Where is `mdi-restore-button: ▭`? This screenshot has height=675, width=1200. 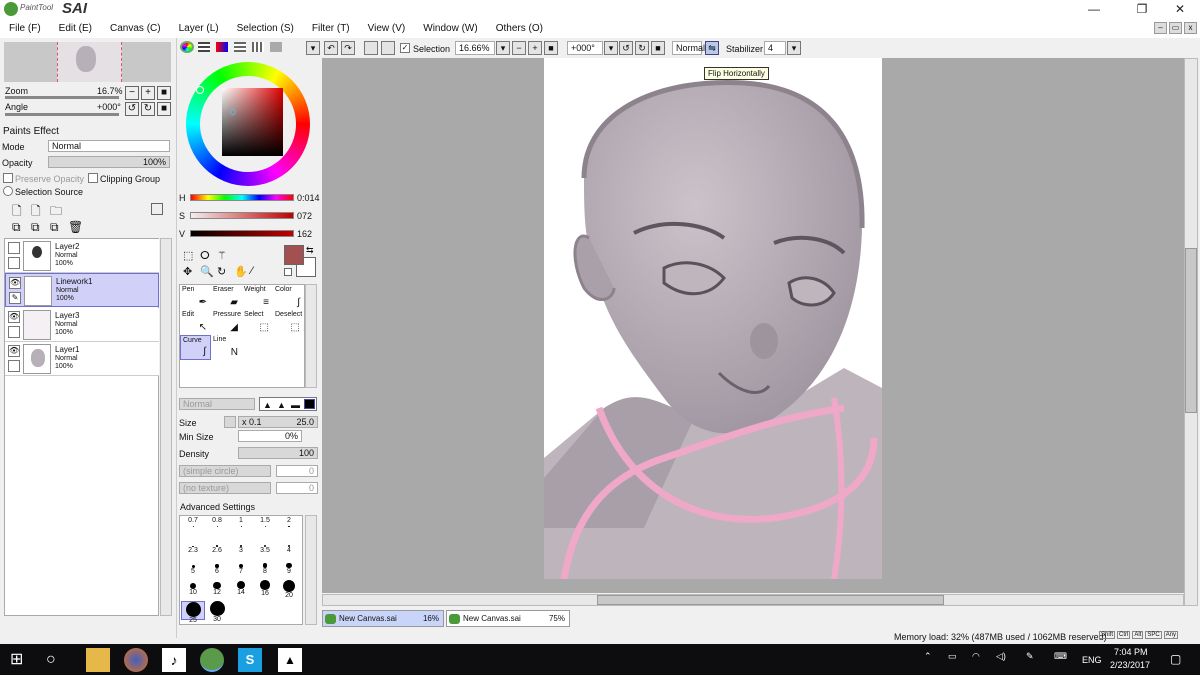 mdi-restore-button: ▭ is located at coordinates (1175, 28).